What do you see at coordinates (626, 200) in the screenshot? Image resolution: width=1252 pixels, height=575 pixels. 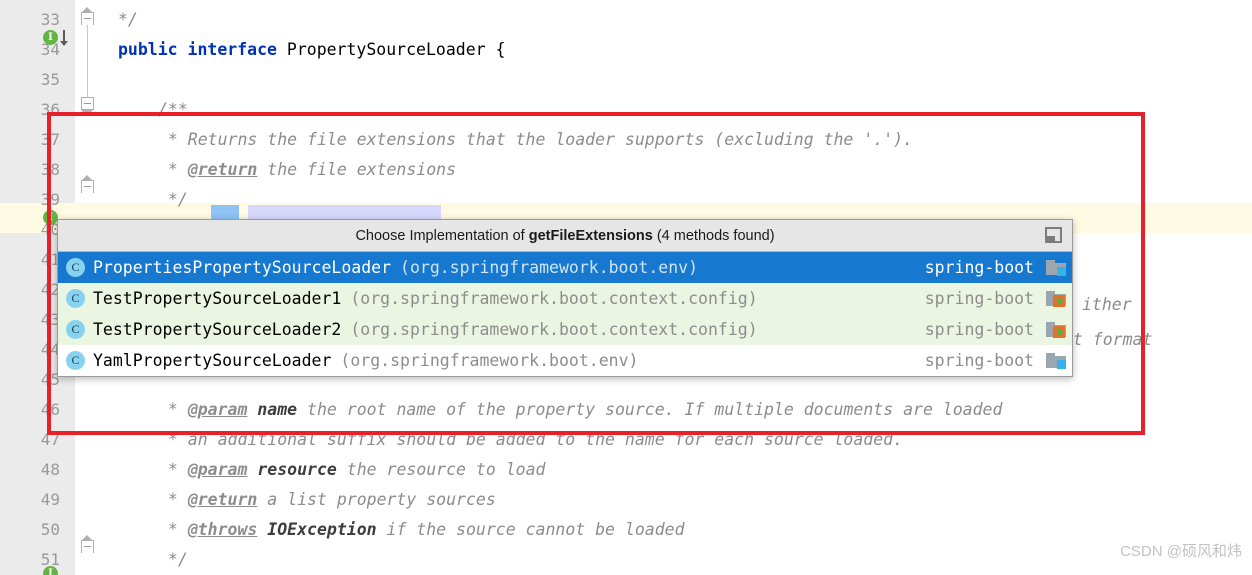 I see `code-line: 39 */` at bounding box center [626, 200].